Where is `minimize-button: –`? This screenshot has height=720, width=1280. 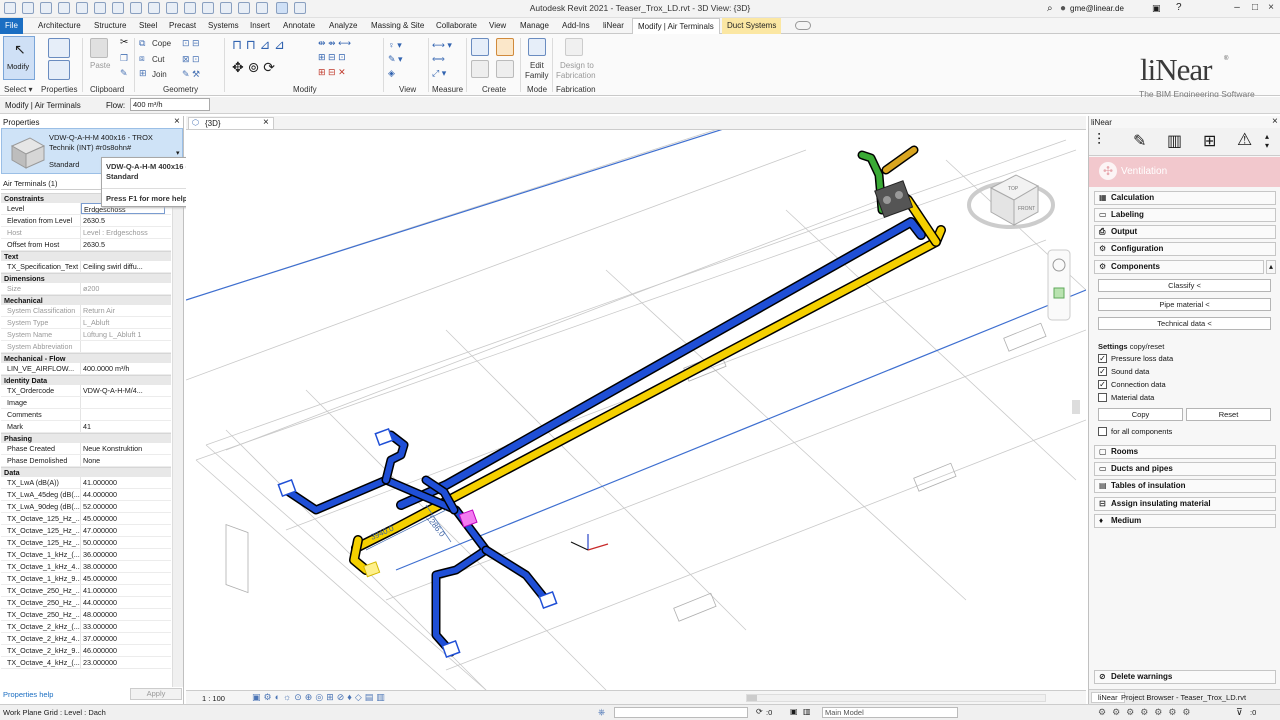 minimize-button: – is located at coordinates (1237, 8).